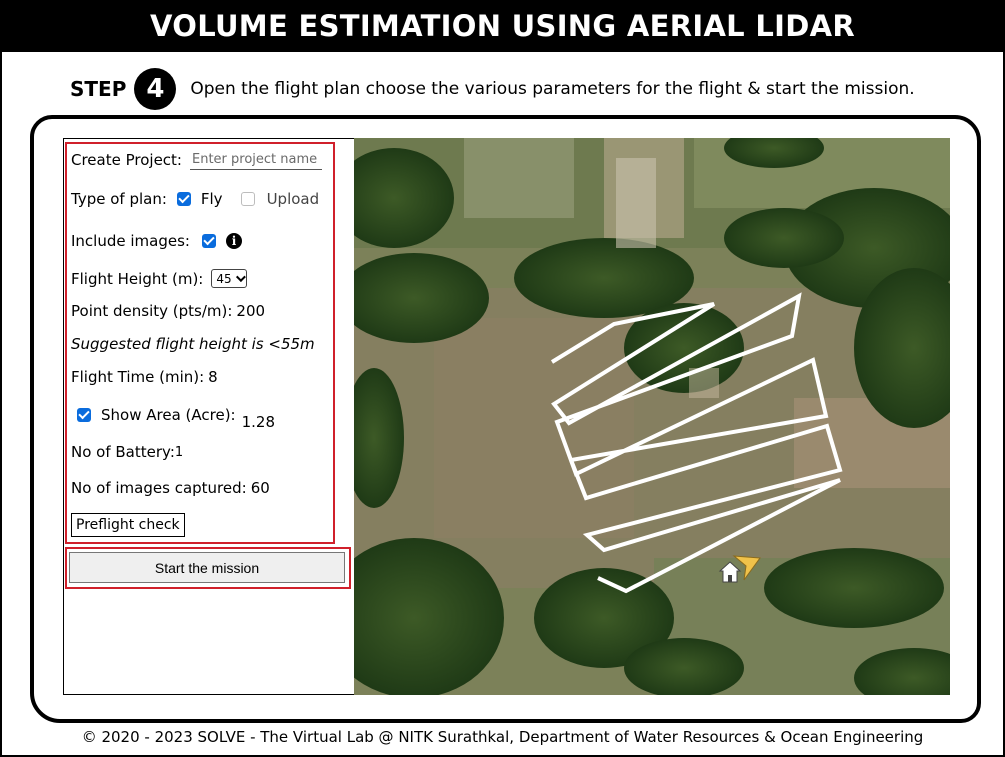 The width and height of the screenshot is (1005, 757). Describe the element at coordinates (126, 160) in the screenshot. I see `create-project-label: Create Project:` at that location.